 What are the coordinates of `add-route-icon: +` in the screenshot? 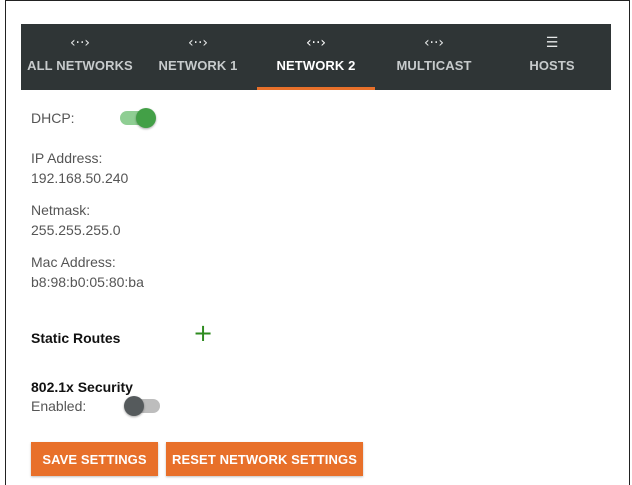 It's located at (203, 333).